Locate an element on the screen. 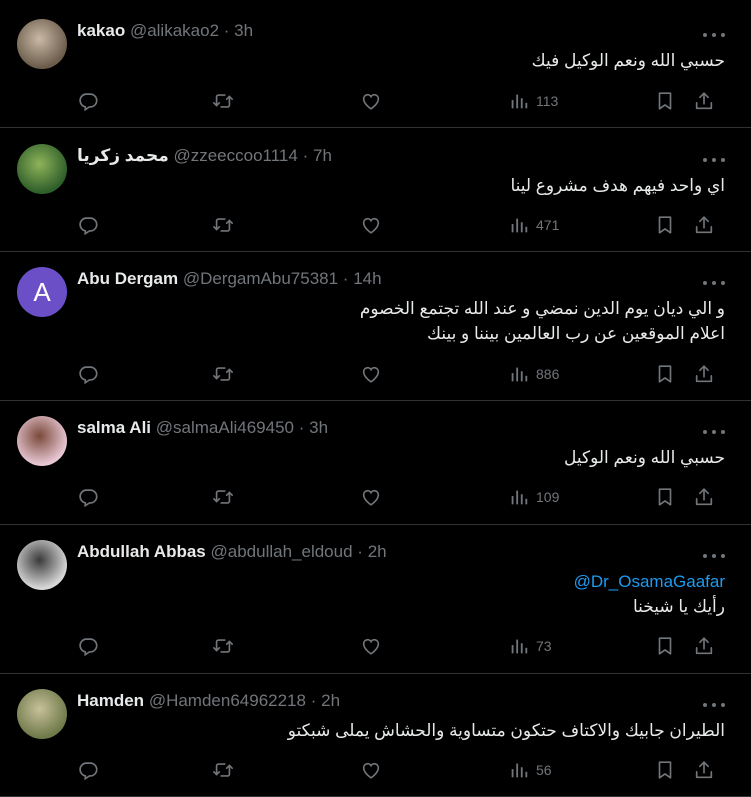  author-name: Abdullah Abbas is located at coordinates (141, 551).